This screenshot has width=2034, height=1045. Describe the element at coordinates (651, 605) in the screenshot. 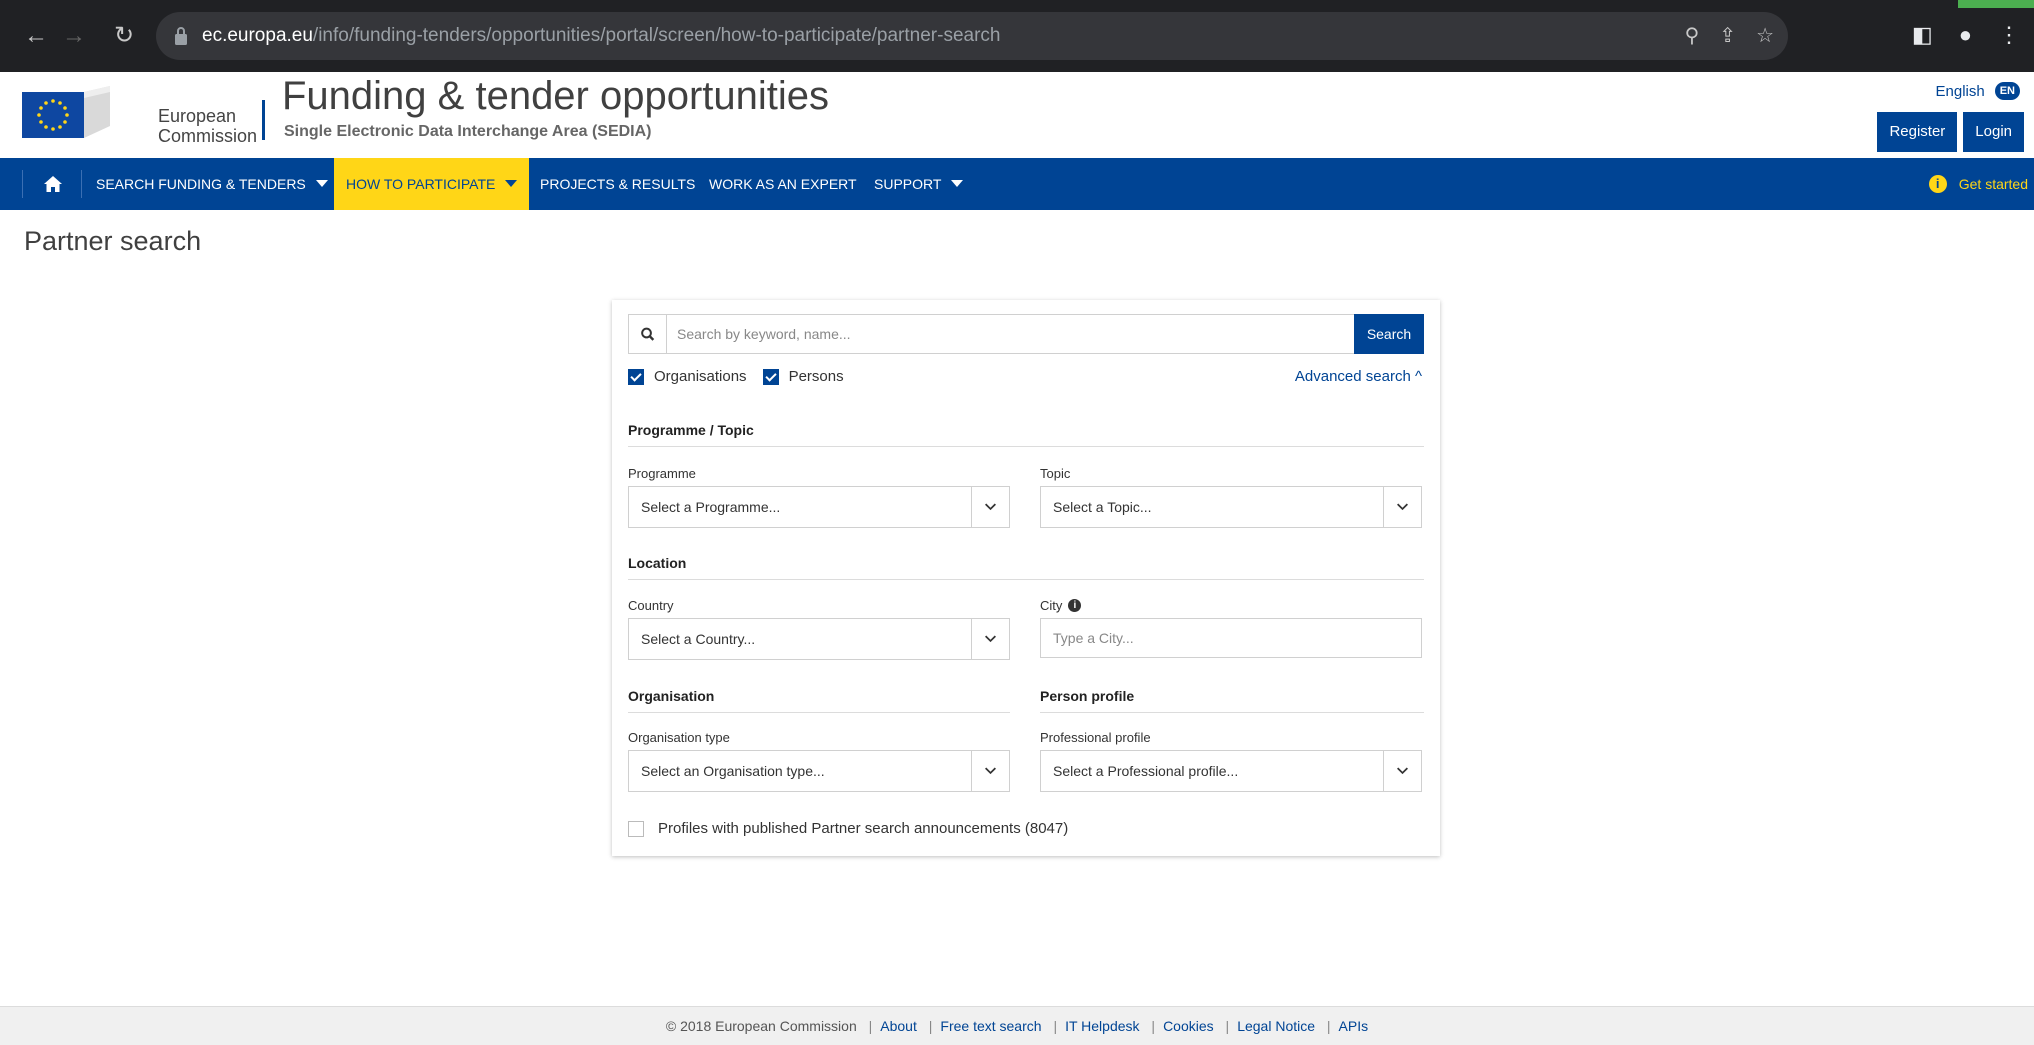

I see `country-label: Country` at that location.